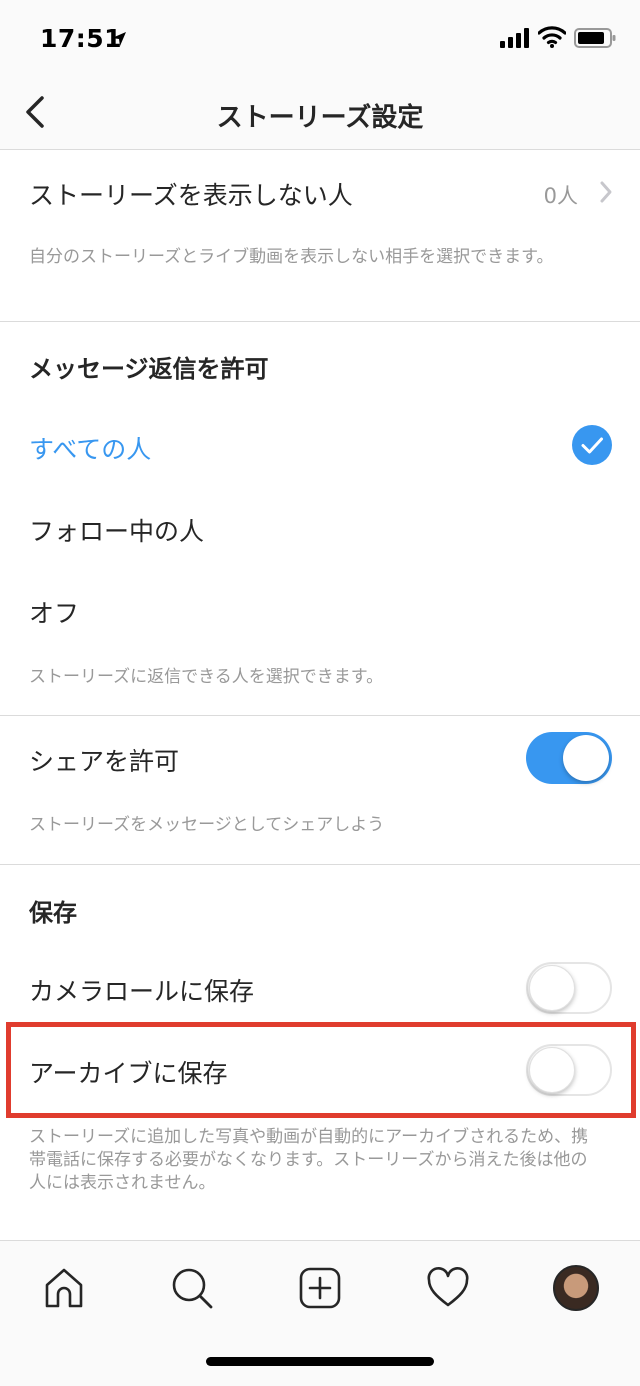  Describe the element at coordinates (320, 1288) in the screenshot. I see `add-post-icon` at that location.